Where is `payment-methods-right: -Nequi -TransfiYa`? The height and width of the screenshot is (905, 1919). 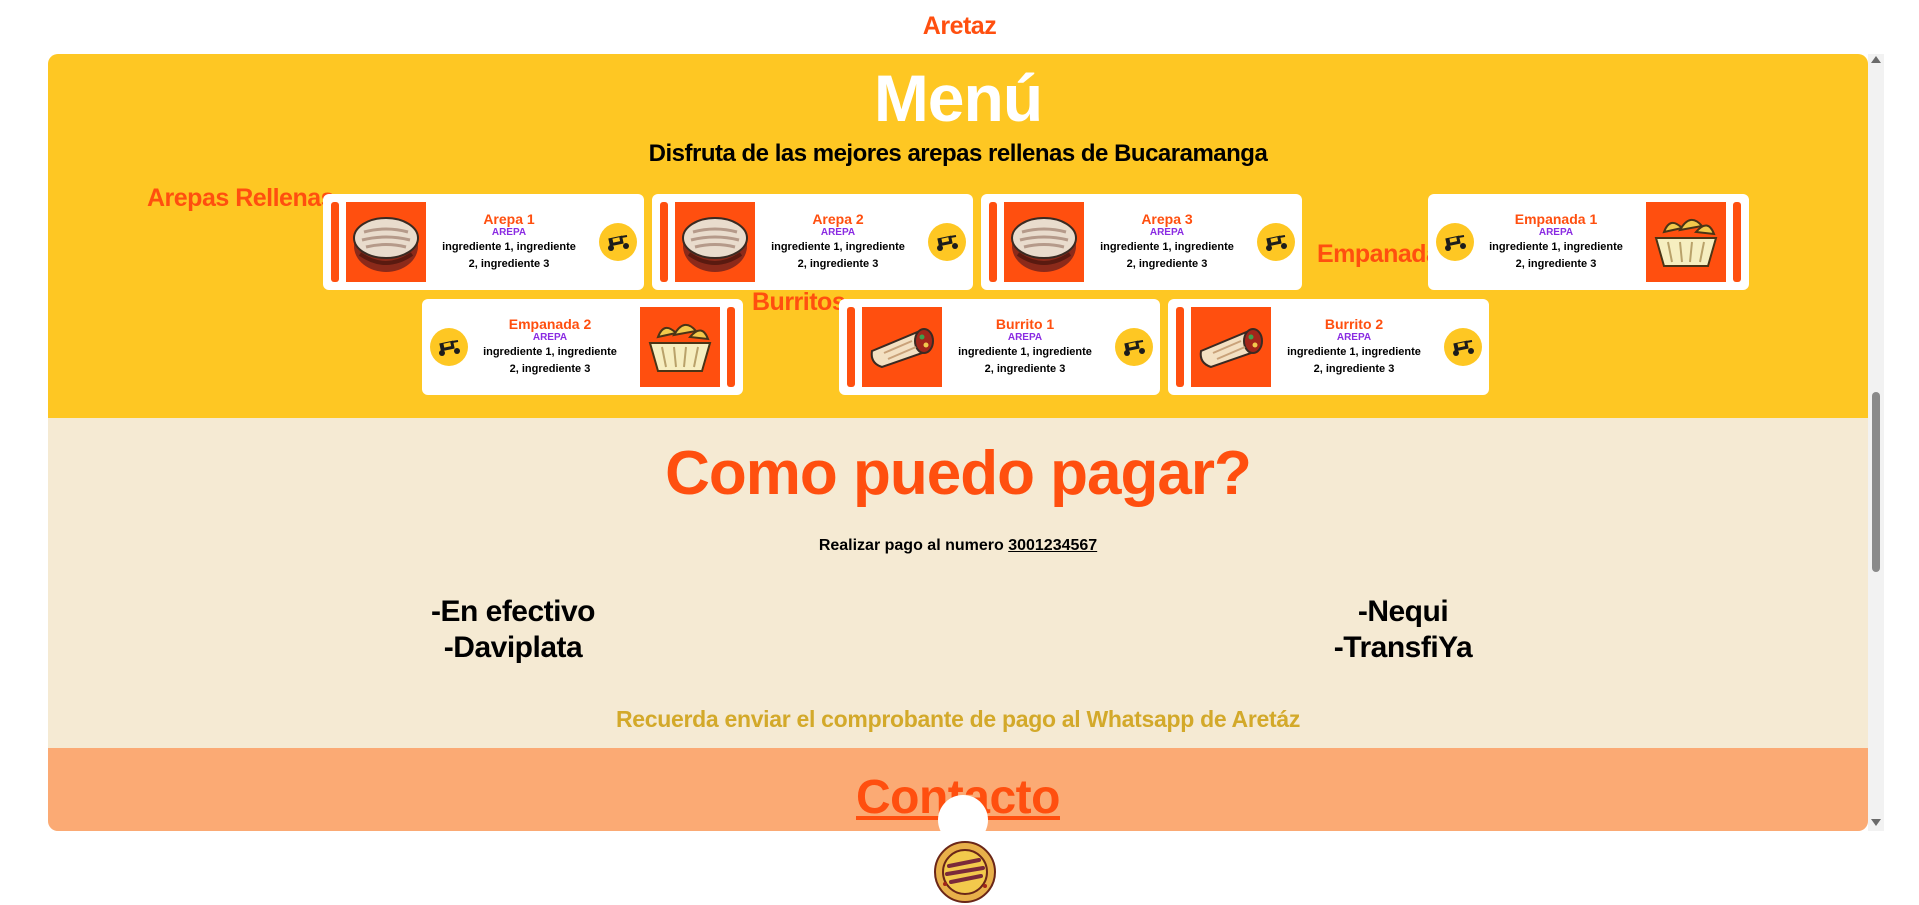 payment-methods-right: -Nequi -TransfiYa is located at coordinates (1403, 630).